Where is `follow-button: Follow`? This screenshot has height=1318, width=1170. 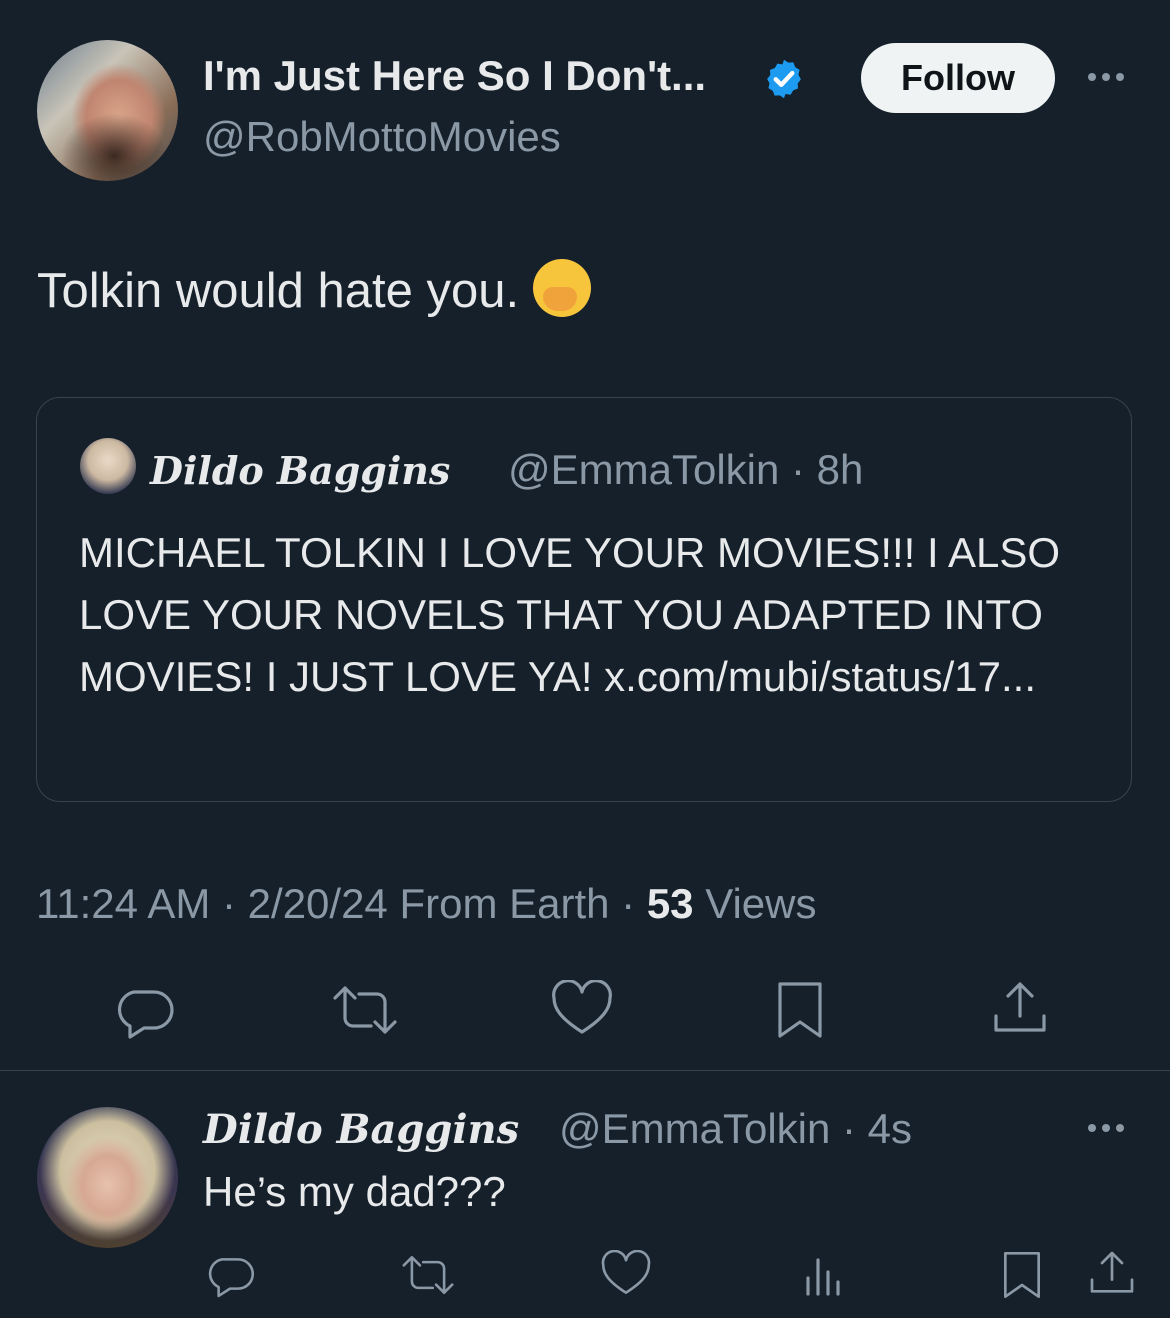
follow-button: Follow is located at coordinates (958, 78).